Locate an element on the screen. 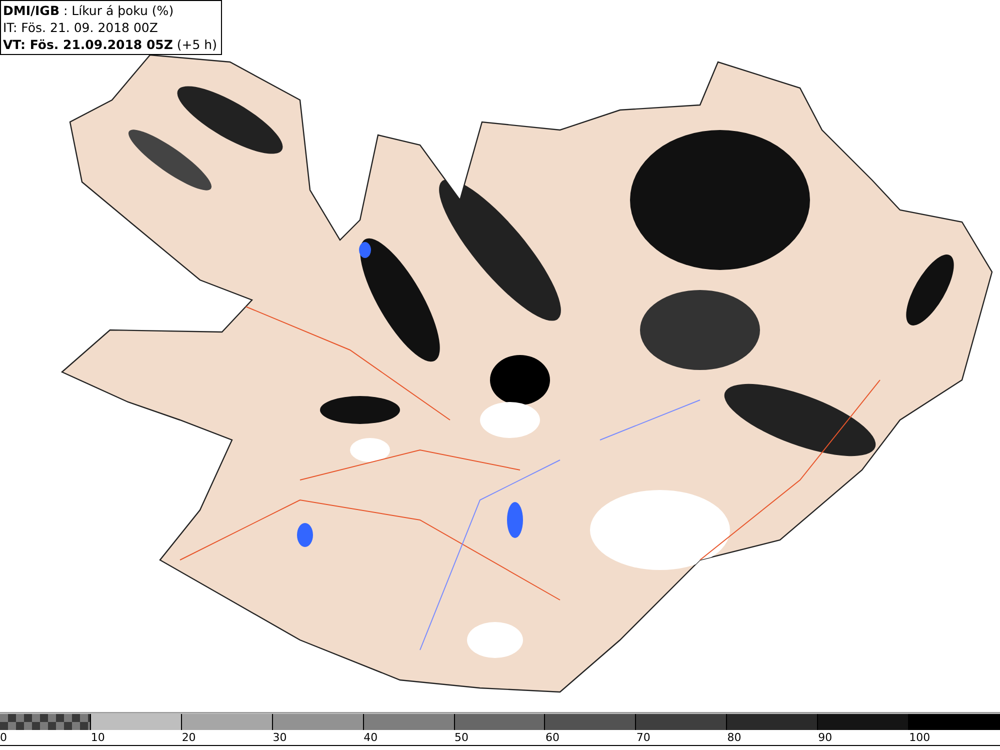 The width and height of the screenshot is (1000, 750). header-text: IT: Fös. 21. 09. 2018 00Z is located at coordinates (81, 27).